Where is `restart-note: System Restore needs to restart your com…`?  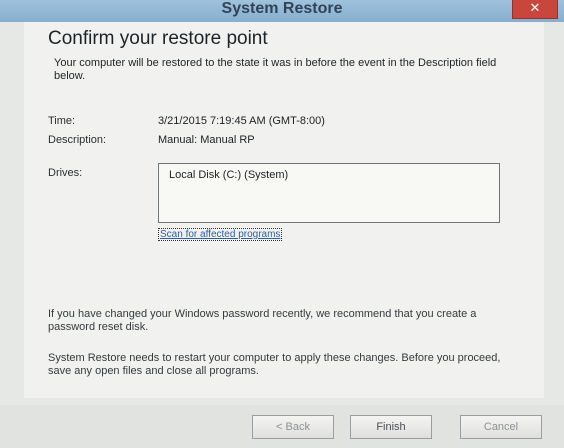
restart-note: System Restore needs to restart your com… is located at coordinates (274, 364).